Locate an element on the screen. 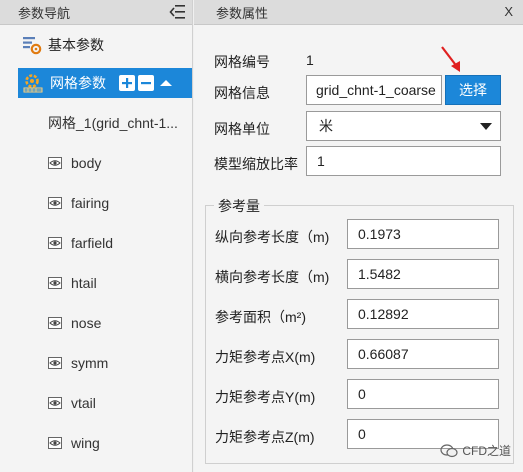  reference-row-label: 力矩参考点Y(m) is located at coordinates (265, 397).